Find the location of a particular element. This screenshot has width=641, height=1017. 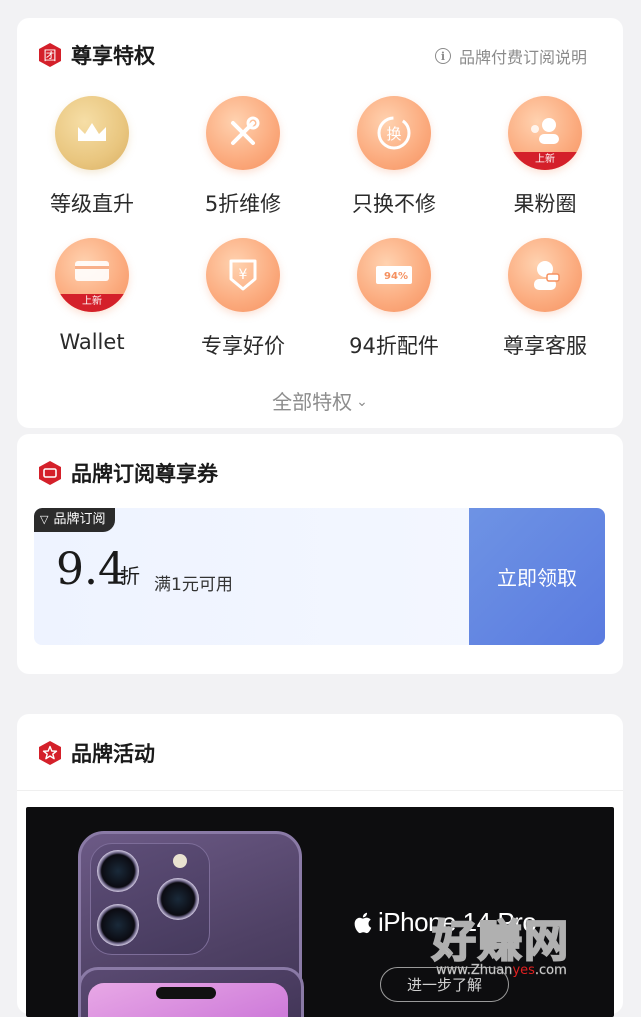

privilege-item-special-price: ¥ 专享好价 is located at coordinates (243, 299).